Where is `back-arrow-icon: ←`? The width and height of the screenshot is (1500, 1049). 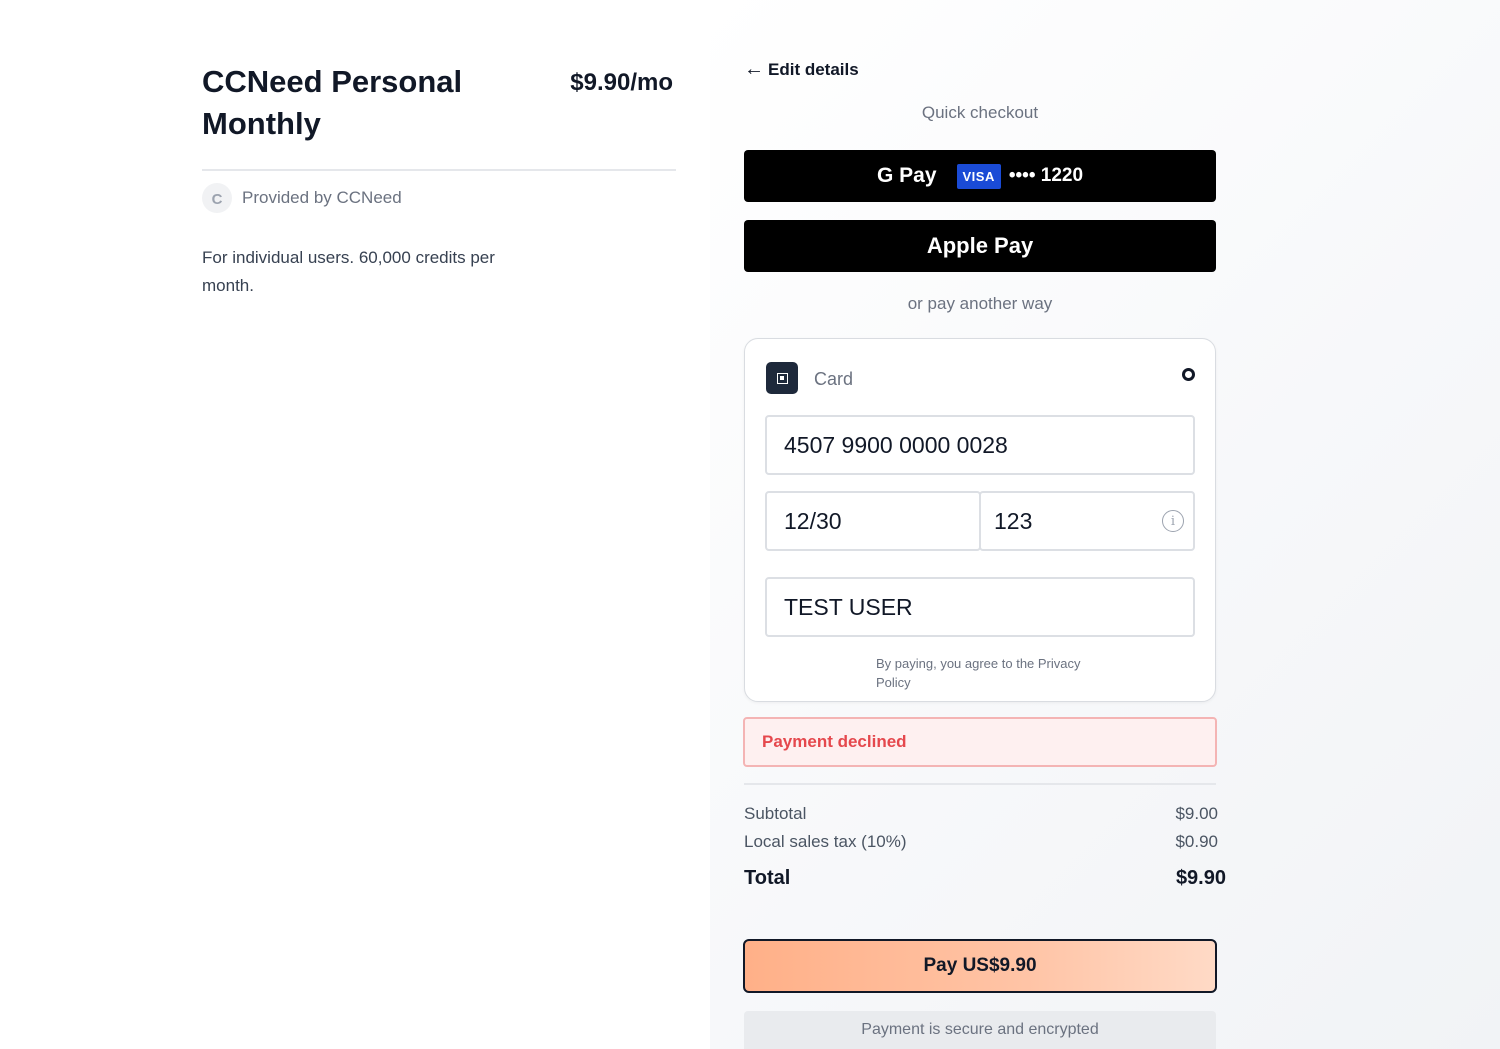
back-arrow-icon: ← is located at coordinates (754, 69).